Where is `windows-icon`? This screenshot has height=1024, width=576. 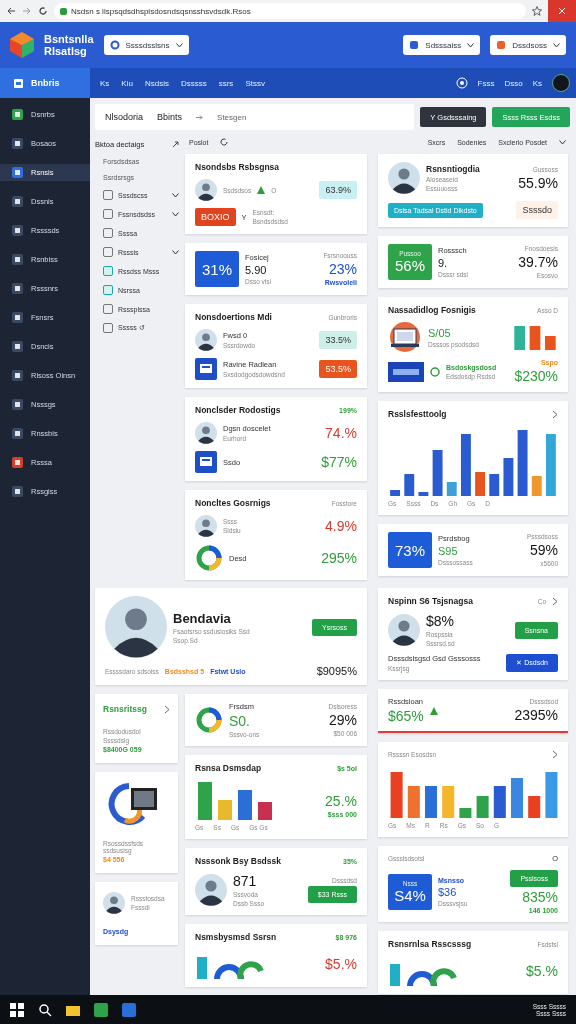 windows-icon is located at coordinates (17, 1009).